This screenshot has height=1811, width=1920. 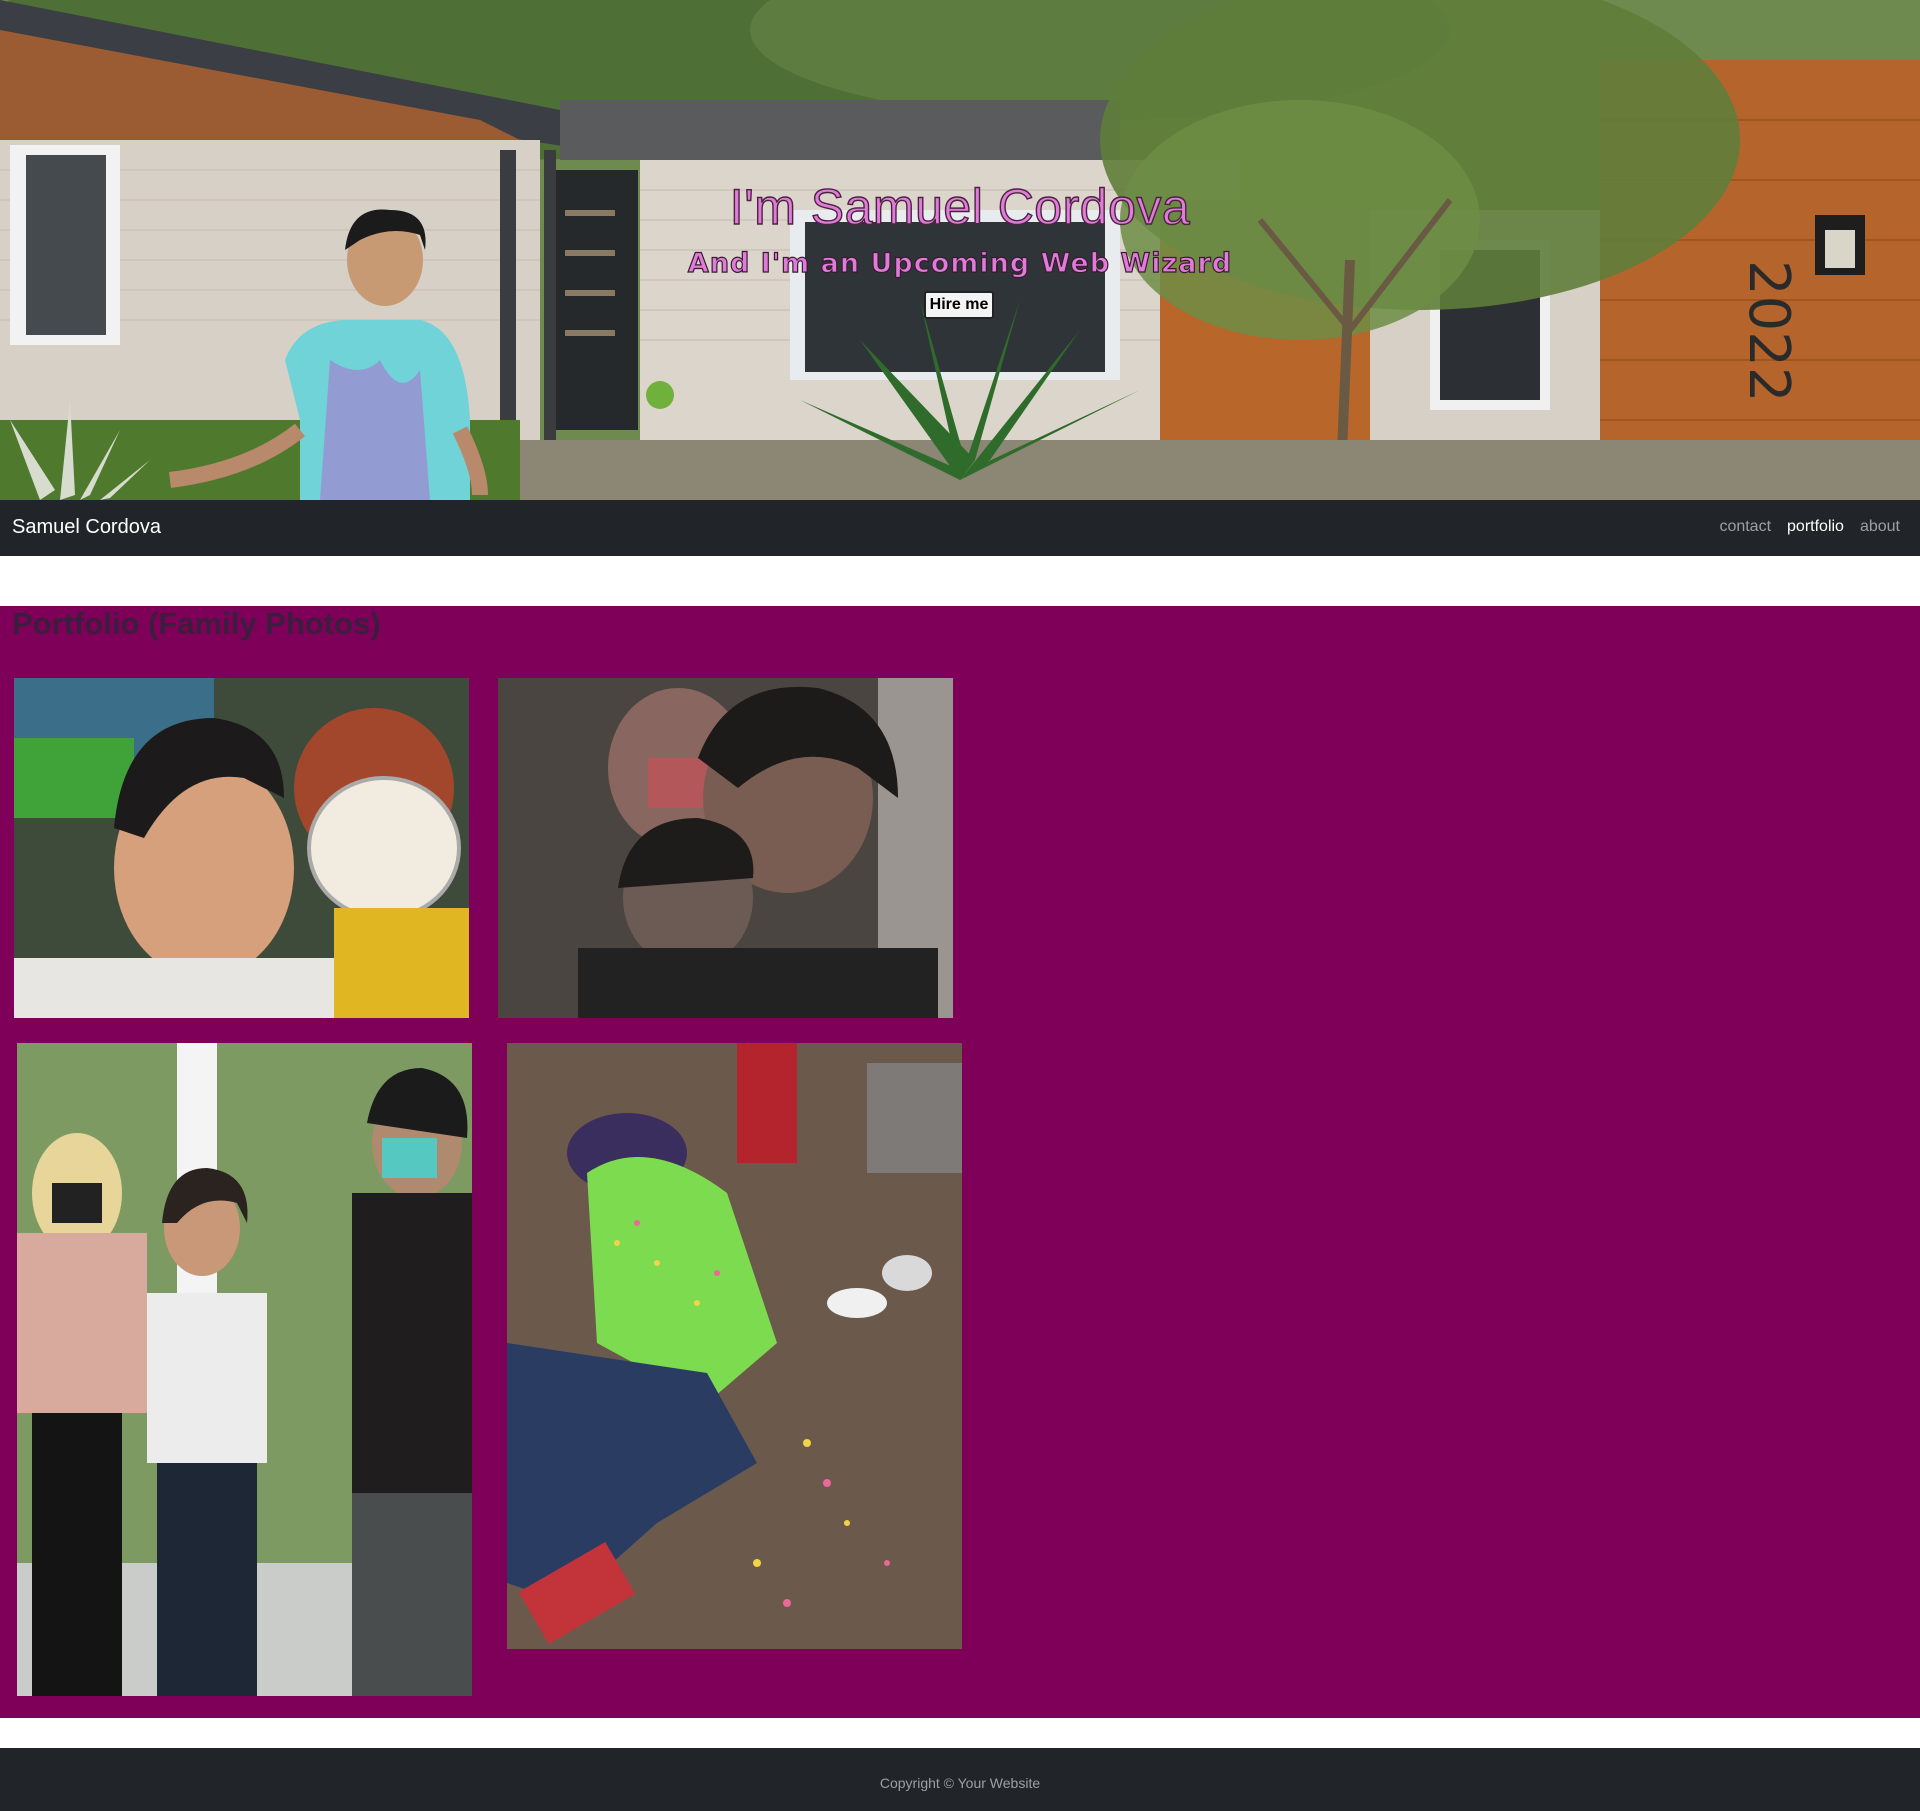 I want to click on hero-subtitle: And I'm an Upcoming Web Wizard, so click(x=960, y=263).